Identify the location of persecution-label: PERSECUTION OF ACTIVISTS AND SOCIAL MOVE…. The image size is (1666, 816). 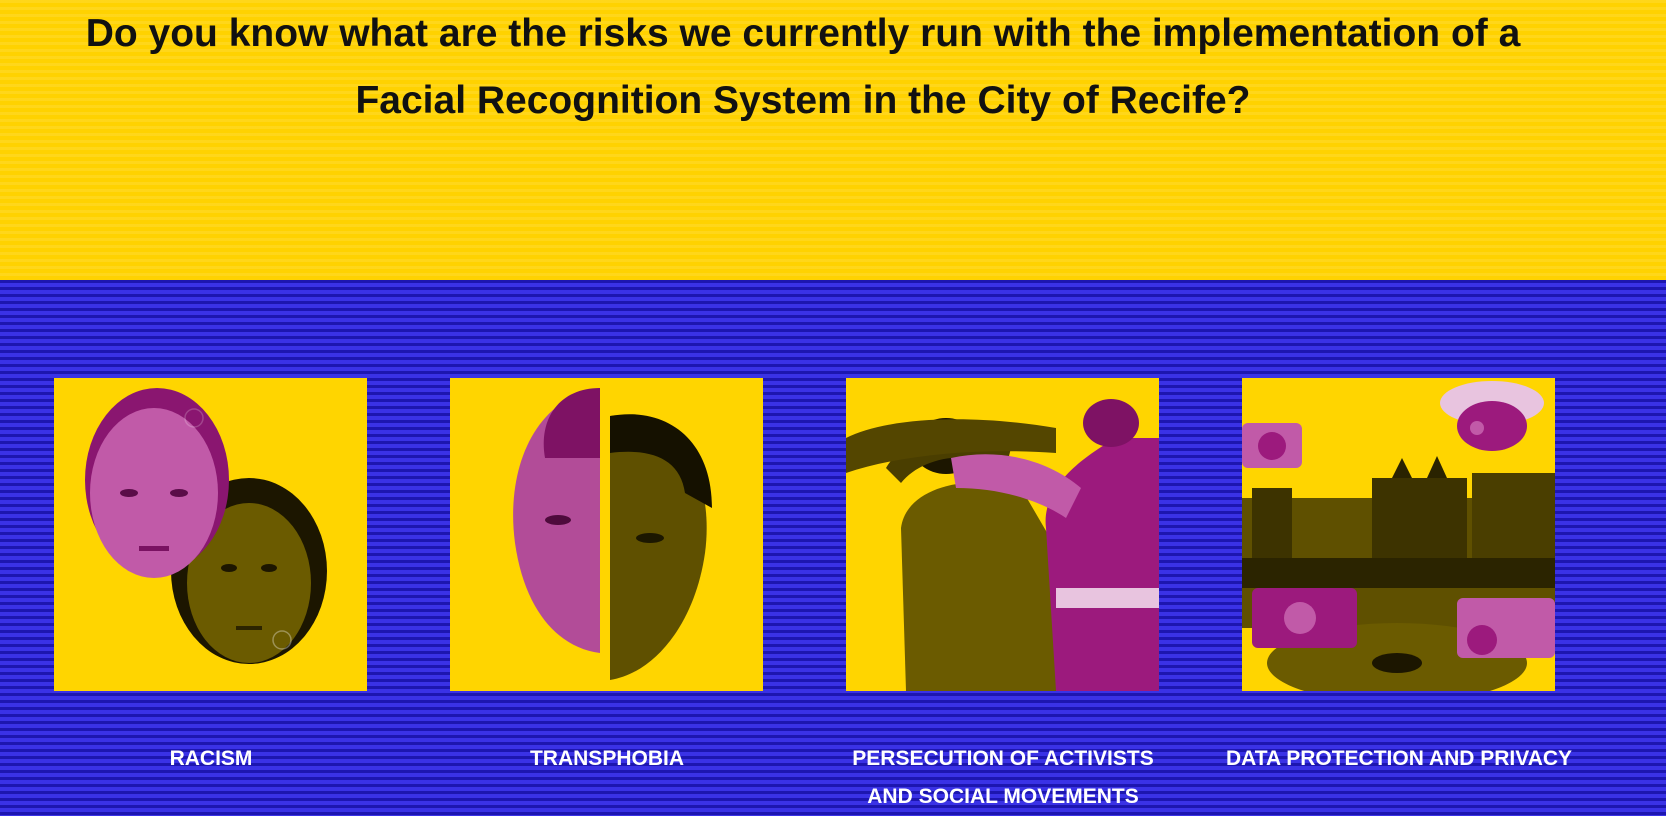
(1003, 778).